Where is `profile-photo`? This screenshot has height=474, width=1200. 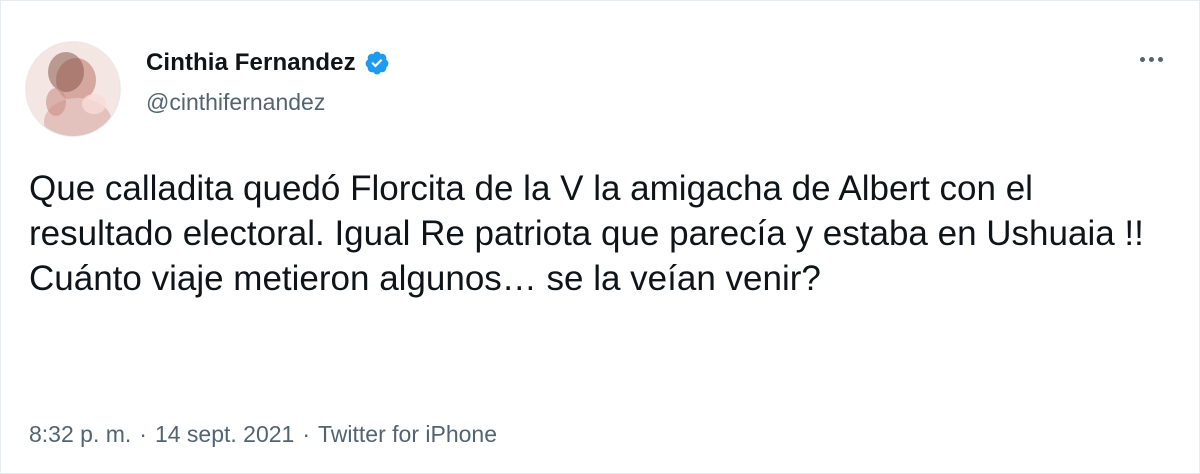
profile-photo is located at coordinates (73, 89).